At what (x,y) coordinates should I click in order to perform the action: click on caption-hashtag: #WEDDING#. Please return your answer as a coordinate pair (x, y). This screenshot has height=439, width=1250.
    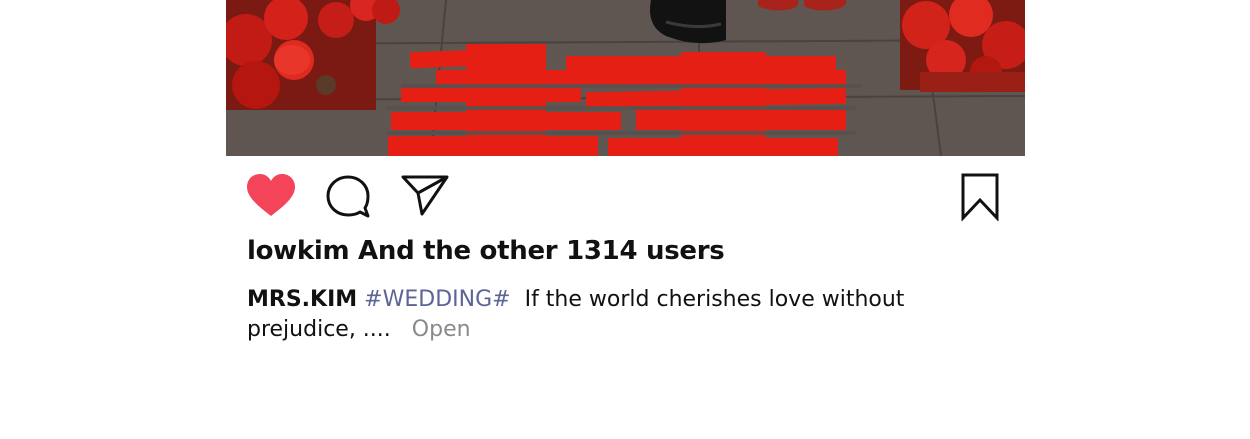
    Looking at the image, I should click on (437, 299).